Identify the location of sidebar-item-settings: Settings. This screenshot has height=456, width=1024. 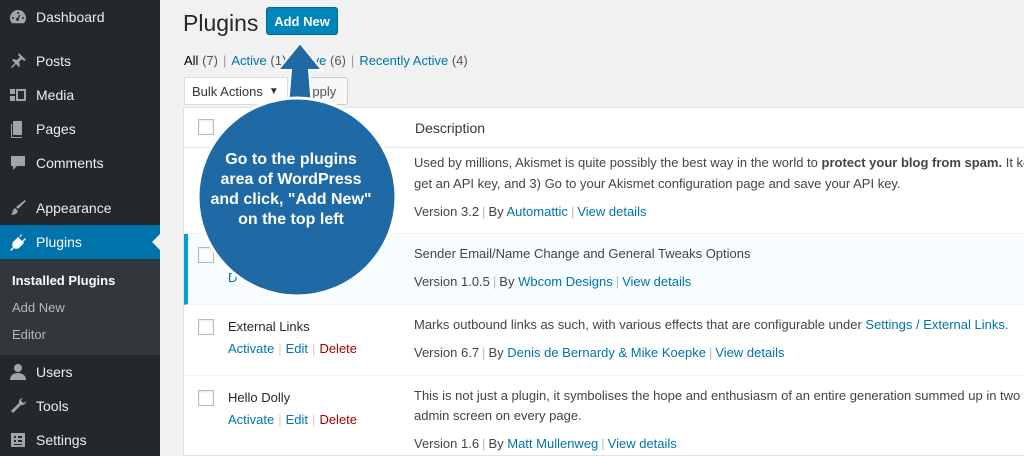
(80, 439).